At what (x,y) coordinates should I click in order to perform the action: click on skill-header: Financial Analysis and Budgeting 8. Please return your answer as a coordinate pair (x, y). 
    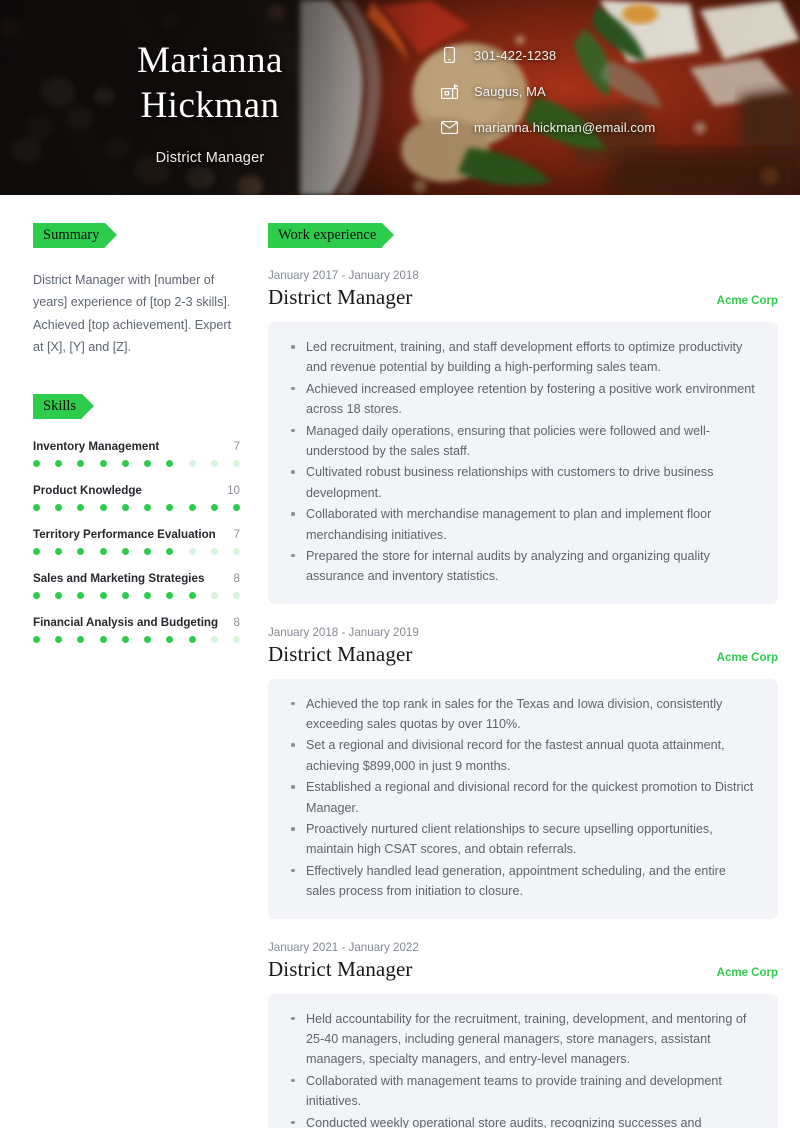
    Looking at the image, I should click on (136, 622).